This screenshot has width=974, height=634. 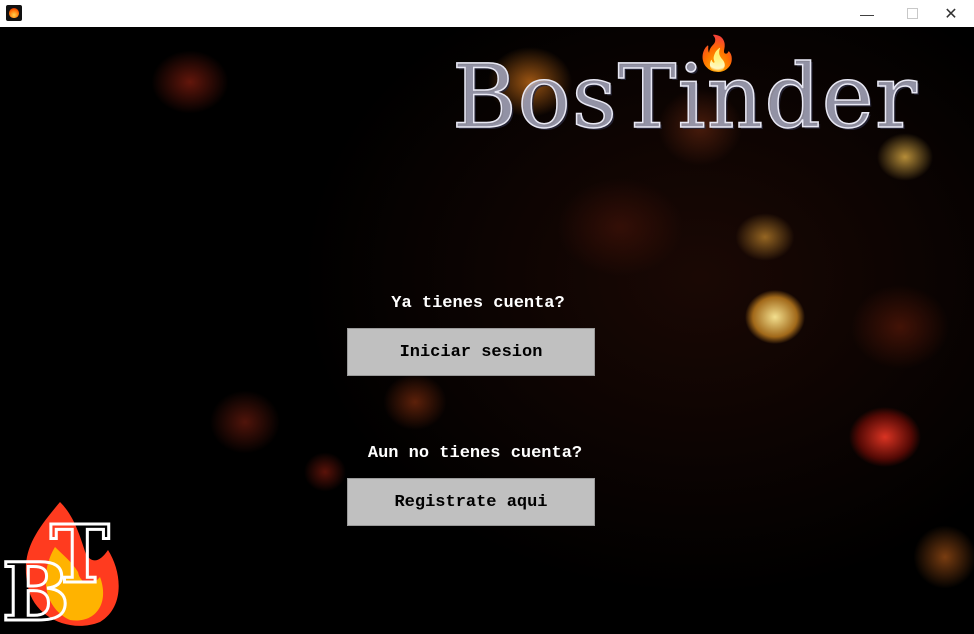 I want to click on register-button: Registrate aqui, so click(x=471, y=502).